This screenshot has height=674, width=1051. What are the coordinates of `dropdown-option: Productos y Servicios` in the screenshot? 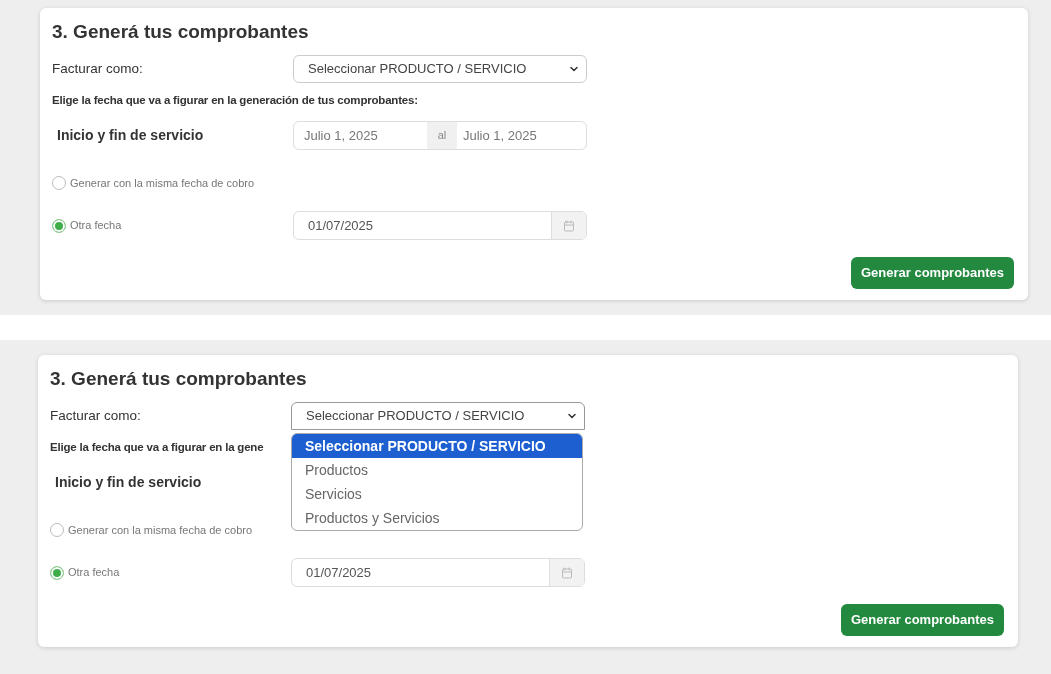 It's located at (437, 518).